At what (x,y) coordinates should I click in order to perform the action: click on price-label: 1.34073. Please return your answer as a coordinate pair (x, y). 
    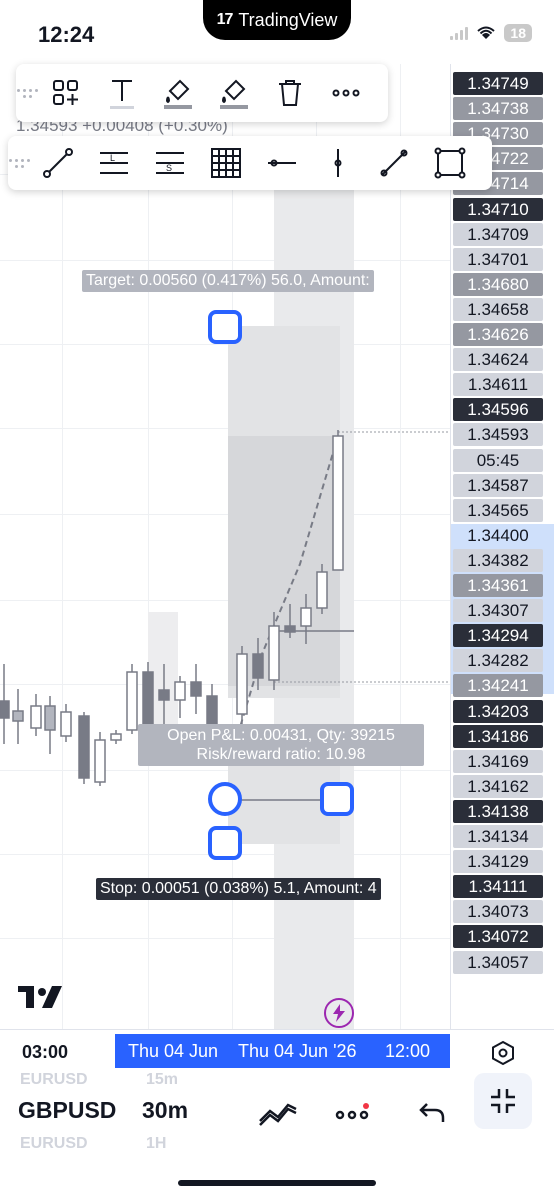
    Looking at the image, I should click on (498, 912).